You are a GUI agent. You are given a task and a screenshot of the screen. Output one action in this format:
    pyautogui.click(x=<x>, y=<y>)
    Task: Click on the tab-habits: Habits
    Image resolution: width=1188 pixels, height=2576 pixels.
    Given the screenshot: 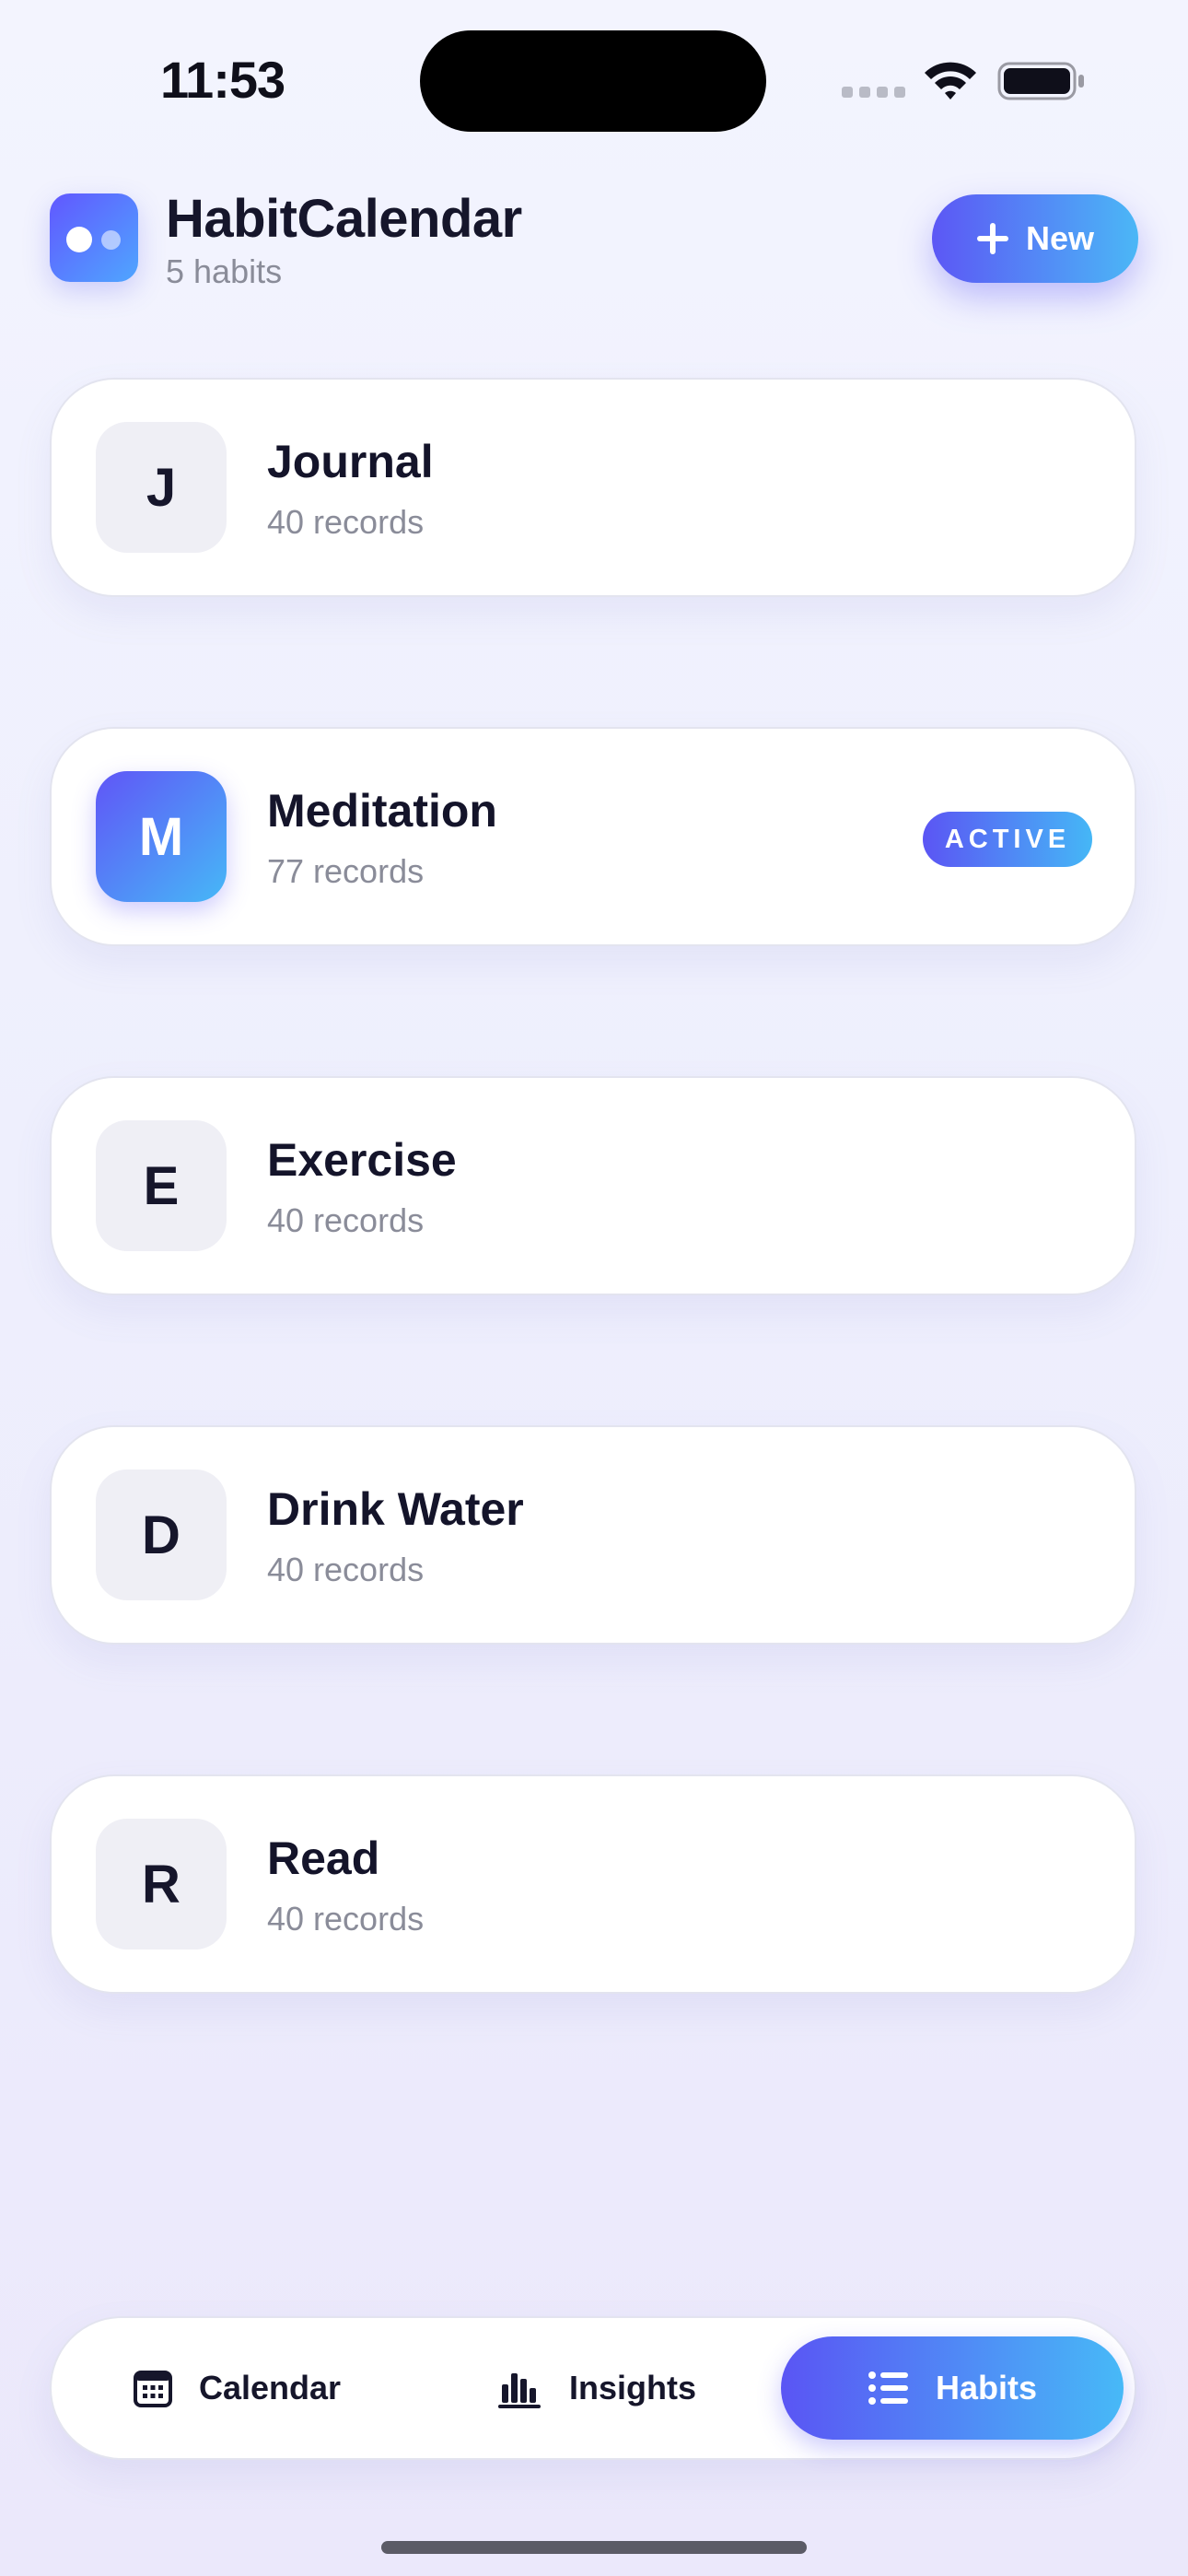 What is the action you would take?
    pyautogui.click(x=952, y=2388)
    